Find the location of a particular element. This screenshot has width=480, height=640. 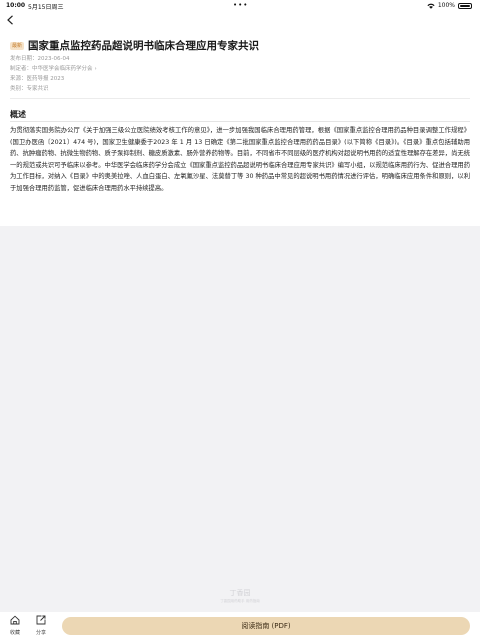

home-bookmark-icon is located at coordinates (15, 622).